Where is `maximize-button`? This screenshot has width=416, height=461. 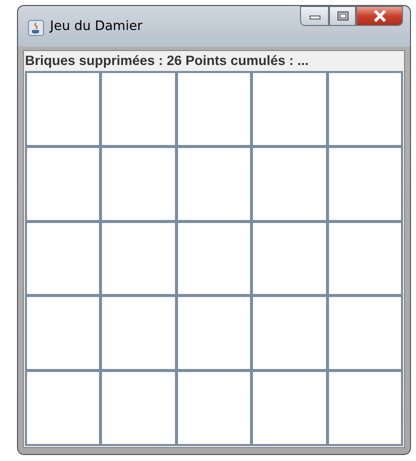 maximize-button is located at coordinates (342, 16).